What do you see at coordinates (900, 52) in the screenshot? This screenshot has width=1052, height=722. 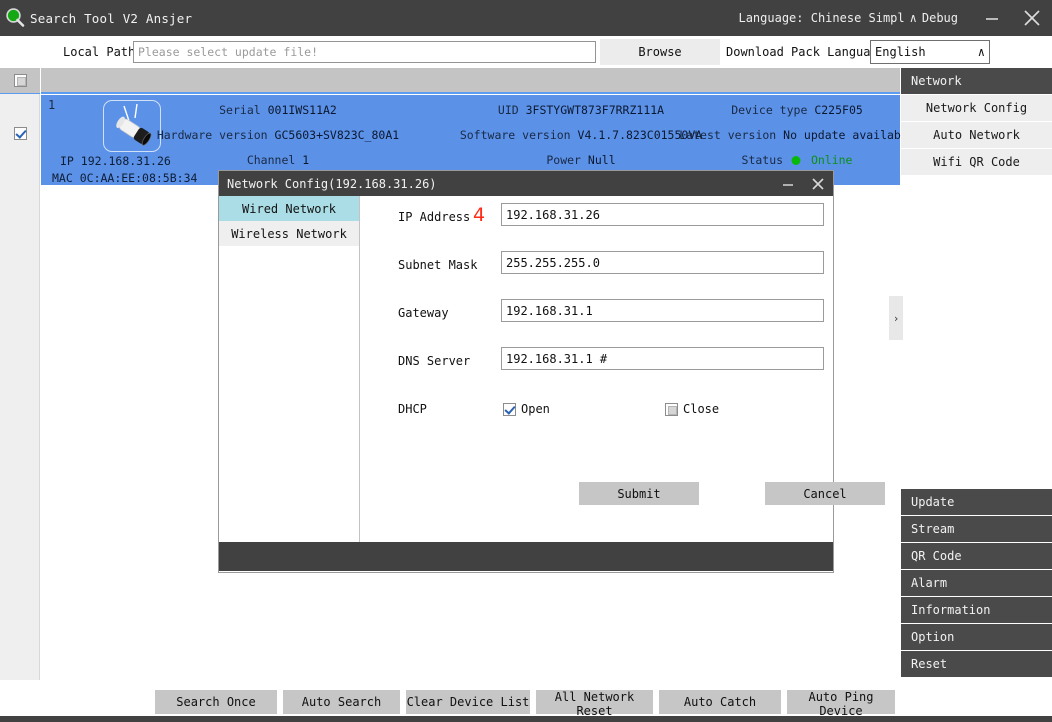 I see `download-pack-language-value: English` at bounding box center [900, 52].